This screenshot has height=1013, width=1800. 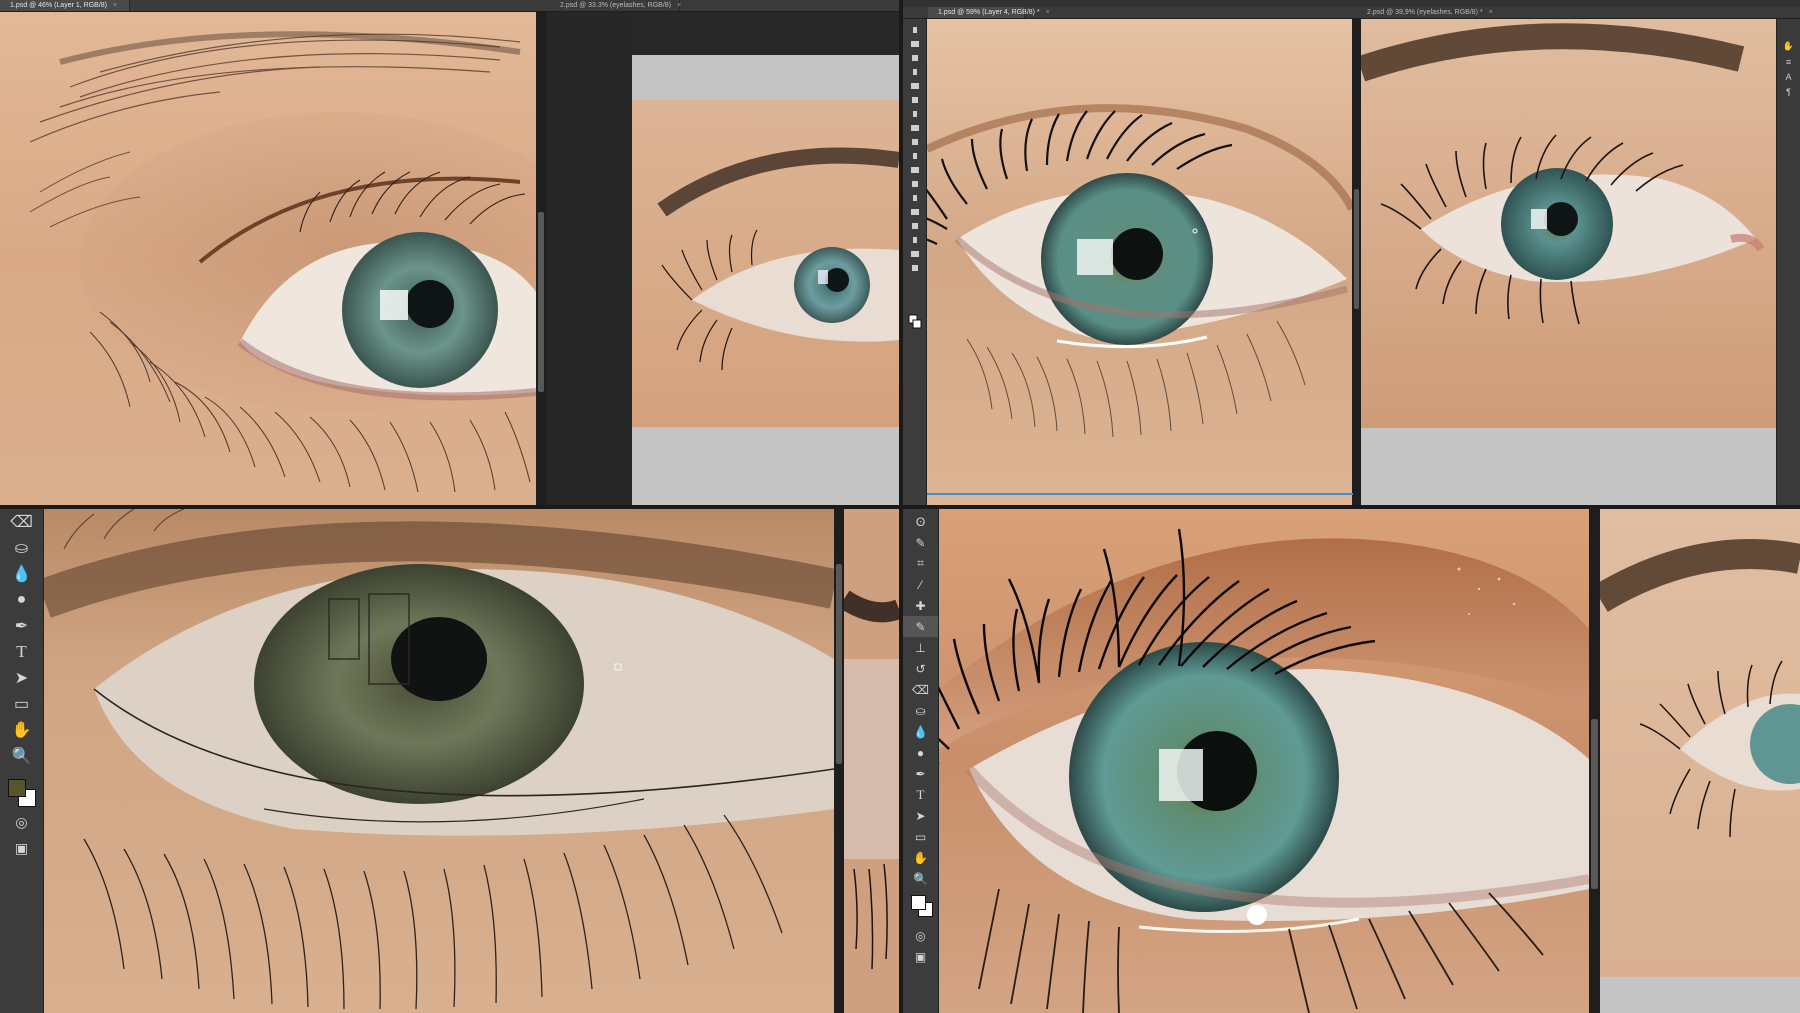 What do you see at coordinates (589, 258) in the screenshot?
I see `pasteboard` at bounding box center [589, 258].